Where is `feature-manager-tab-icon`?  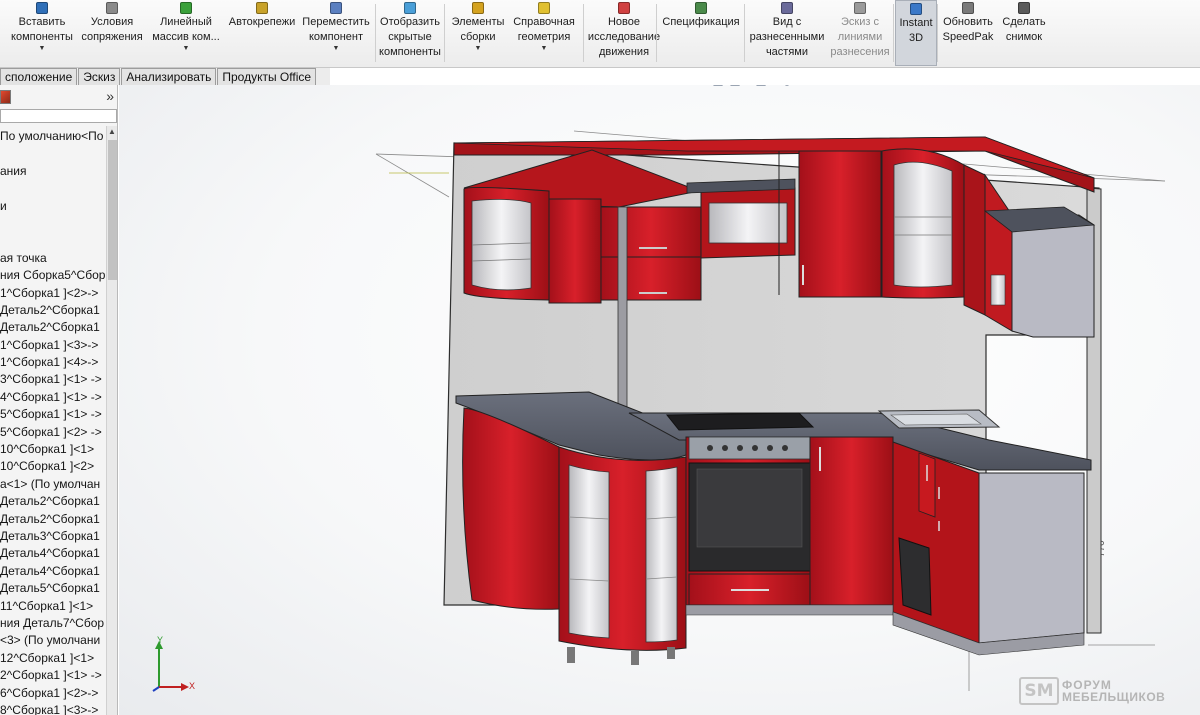
feature-manager-tab-icon is located at coordinates (5, 97).